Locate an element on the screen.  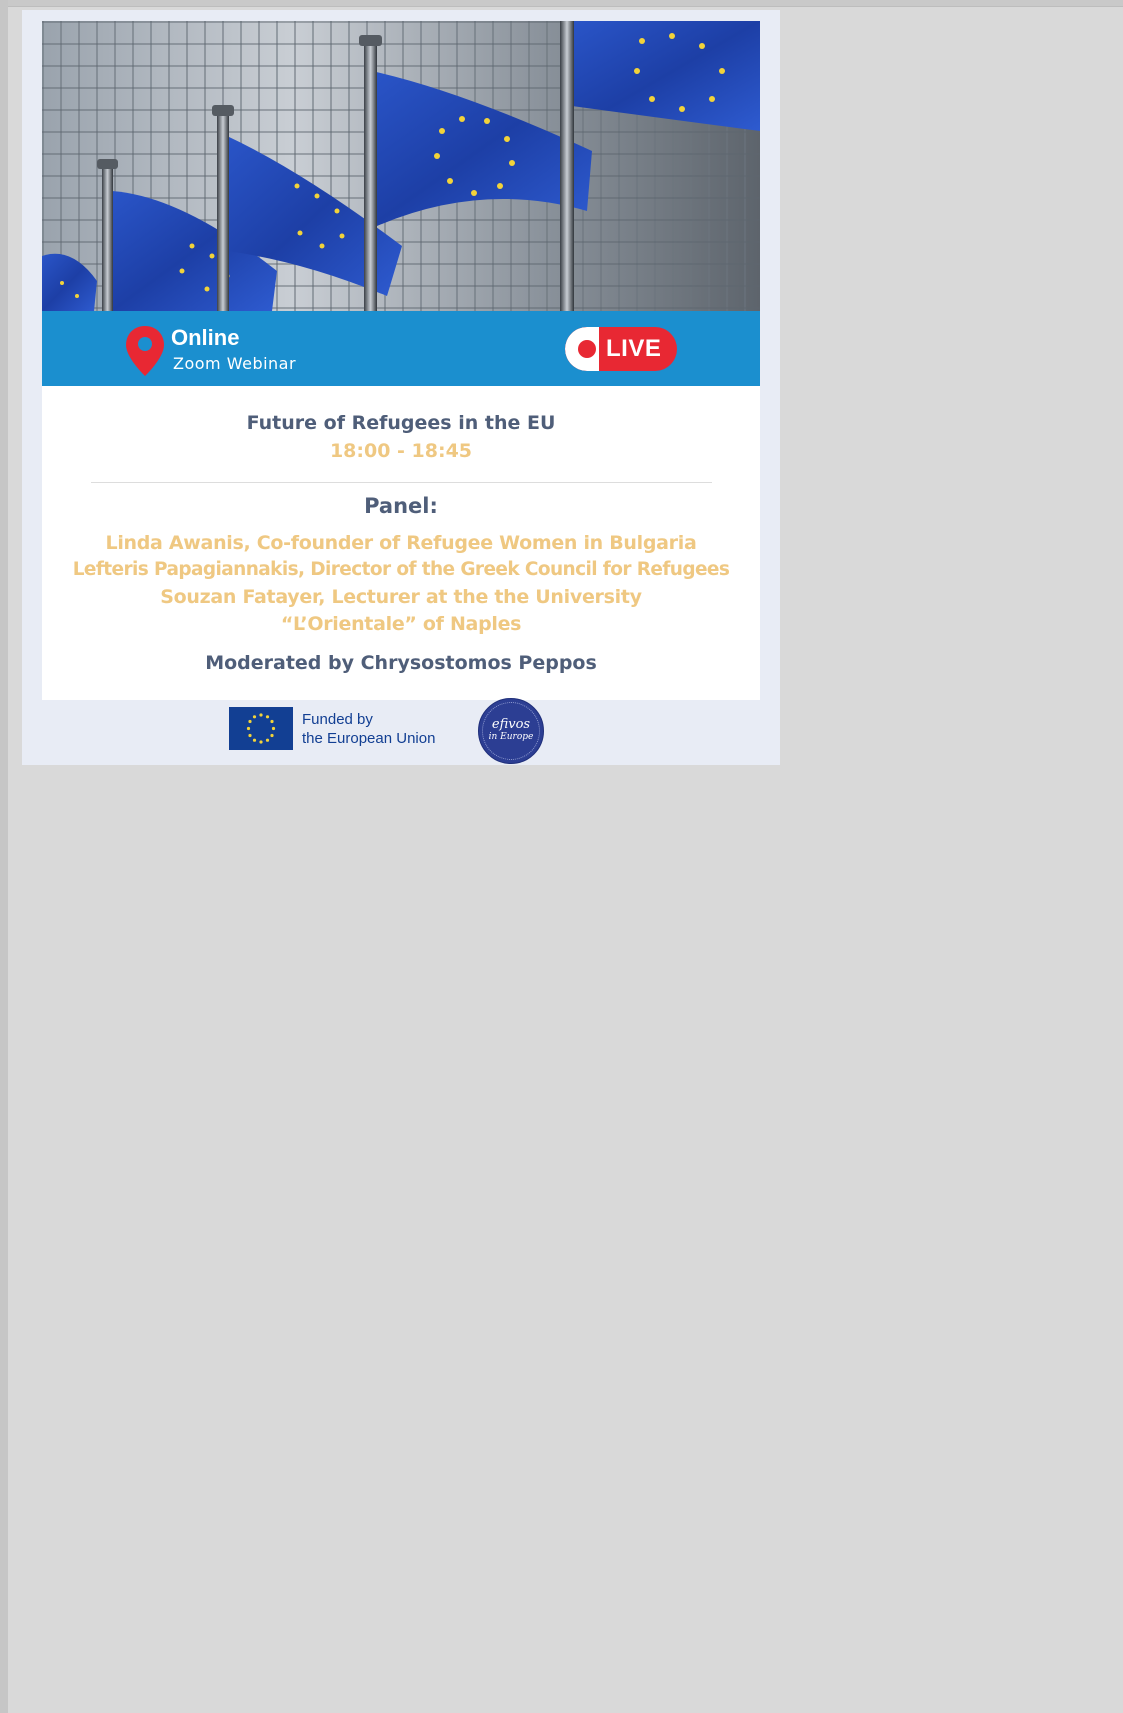
moderator-line: Moderated by Chrysostomos Peppos is located at coordinates (401, 663).